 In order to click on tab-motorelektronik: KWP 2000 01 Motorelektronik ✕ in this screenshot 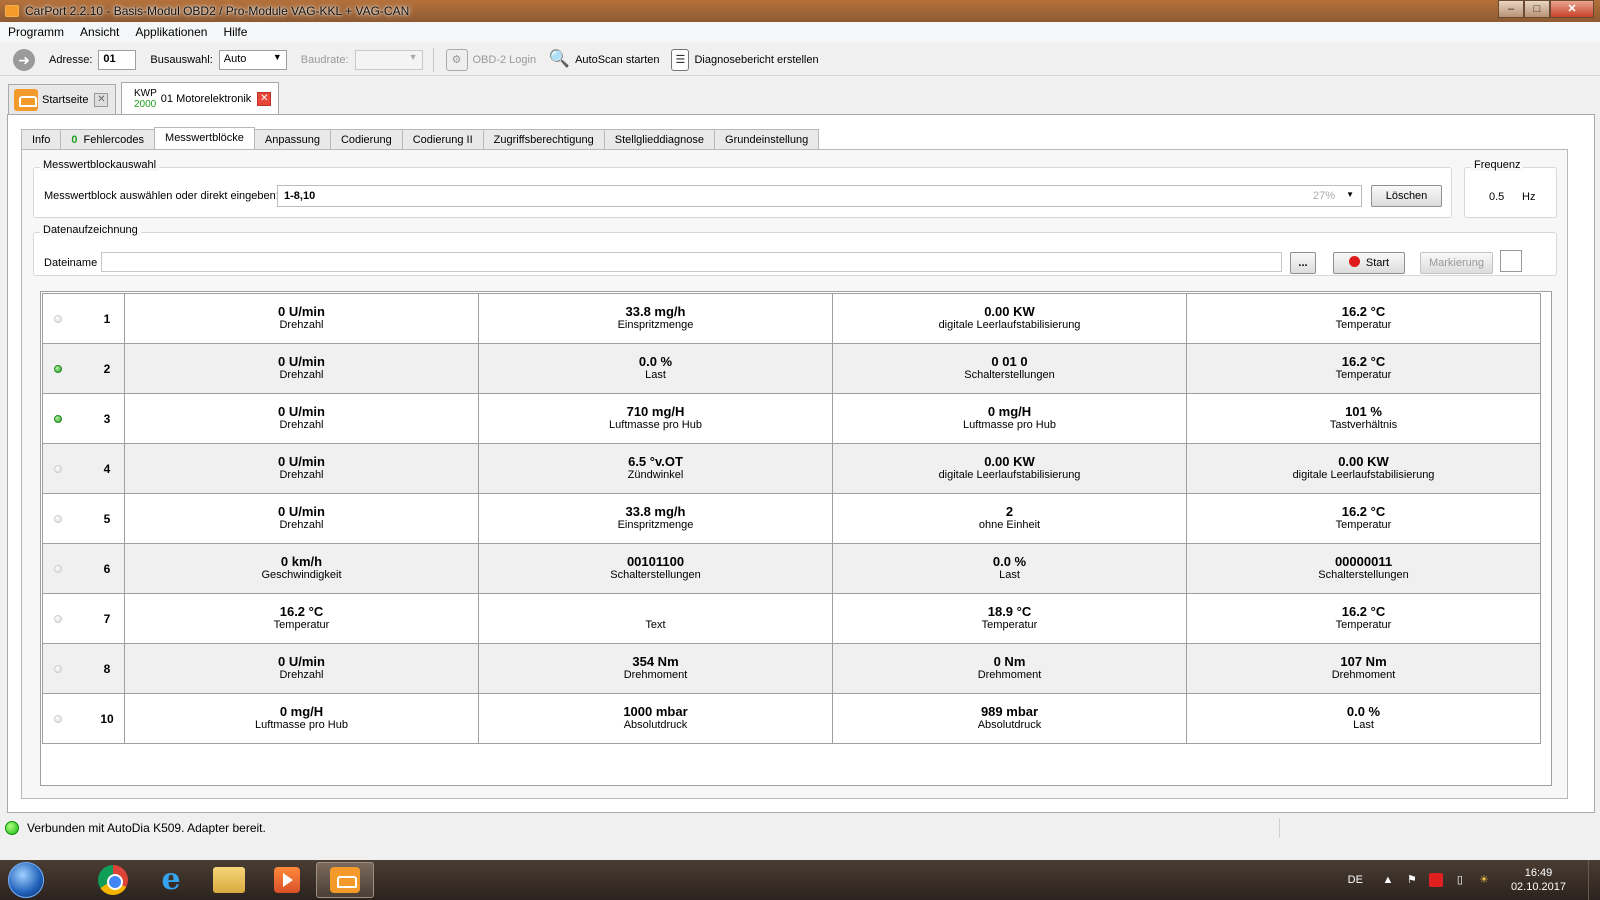, I will do `click(200, 98)`.